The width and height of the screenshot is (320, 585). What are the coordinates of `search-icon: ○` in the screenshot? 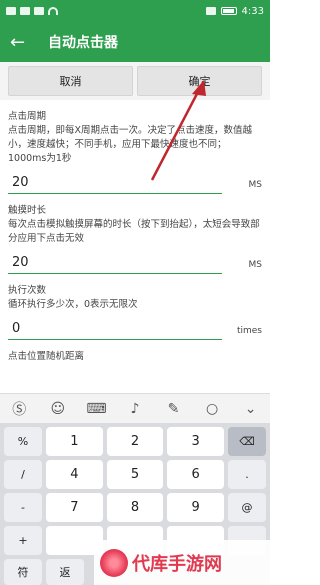 It's located at (212, 409).